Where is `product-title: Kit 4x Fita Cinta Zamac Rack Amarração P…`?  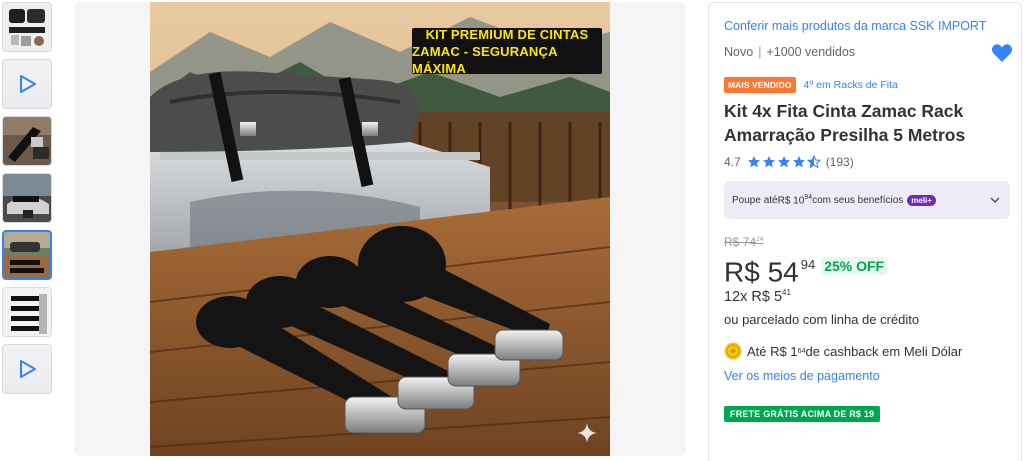
product-title: Kit 4x Fita Cinta Zamac Rack Amarração P… is located at coordinates (845, 123).